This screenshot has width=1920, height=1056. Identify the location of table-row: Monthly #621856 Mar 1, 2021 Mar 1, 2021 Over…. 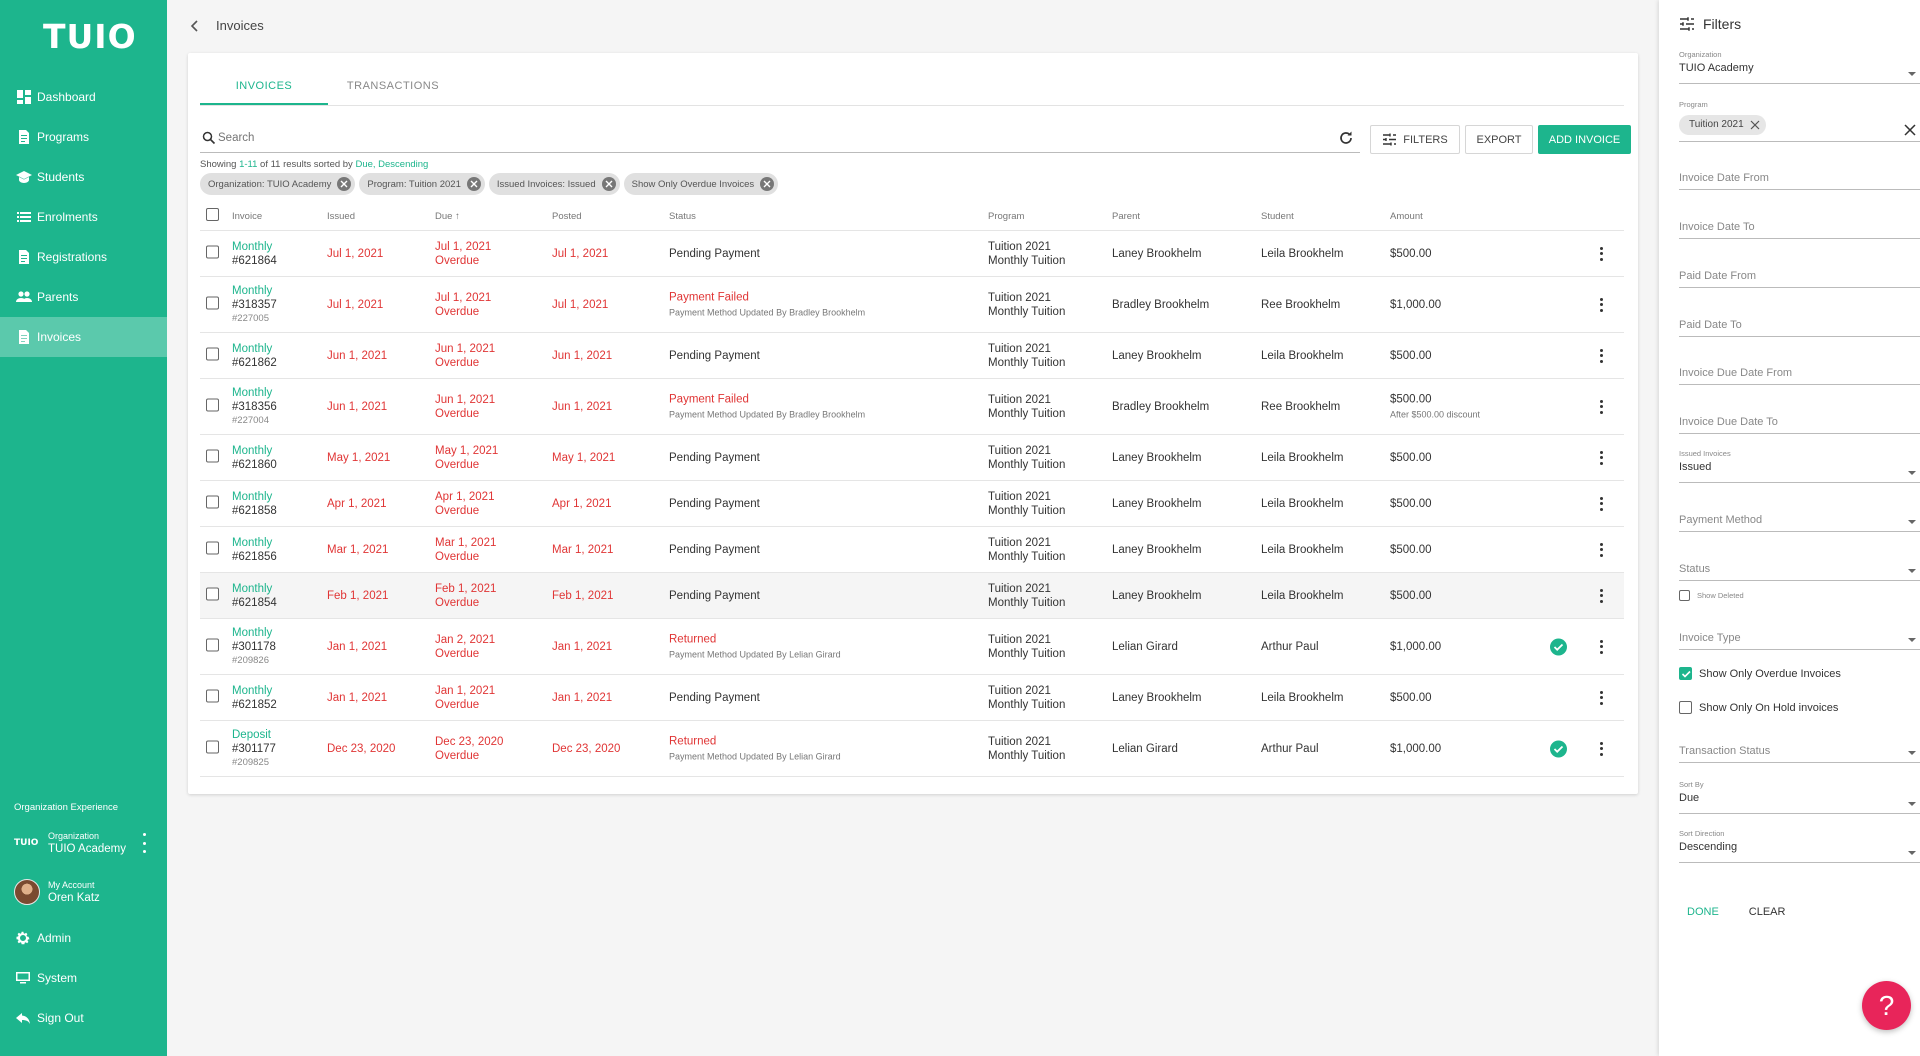
(912, 550).